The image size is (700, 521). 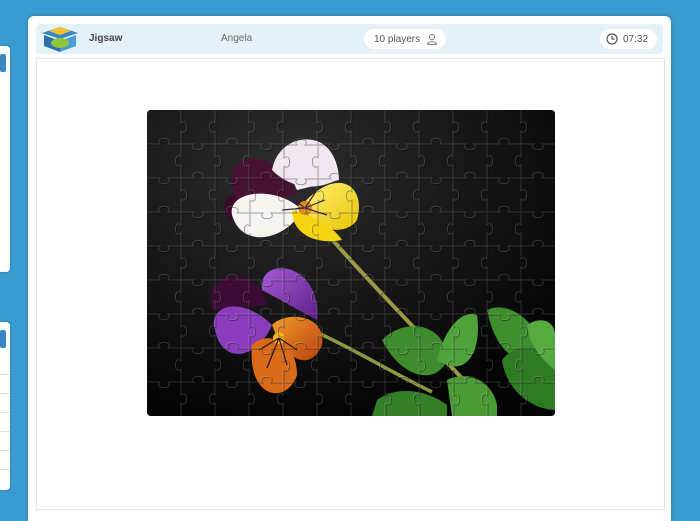 What do you see at coordinates (349, 39) in the screenshot?
I see `top-bar: Jigsaw Angela 10 players 07:32` at bounding box center [349, 39].